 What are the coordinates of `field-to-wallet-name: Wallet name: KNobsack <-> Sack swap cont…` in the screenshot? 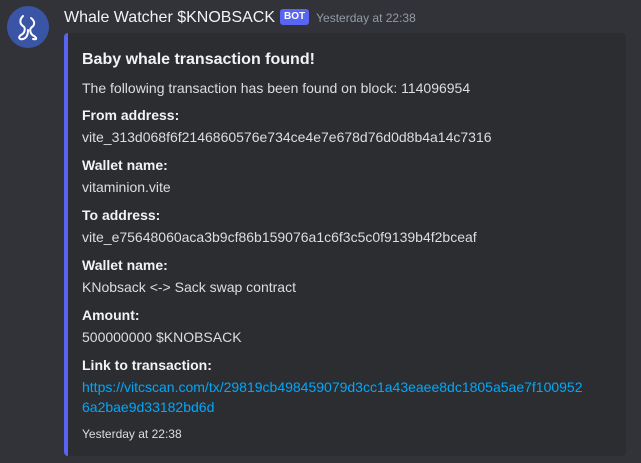 It's located at (346, 276).